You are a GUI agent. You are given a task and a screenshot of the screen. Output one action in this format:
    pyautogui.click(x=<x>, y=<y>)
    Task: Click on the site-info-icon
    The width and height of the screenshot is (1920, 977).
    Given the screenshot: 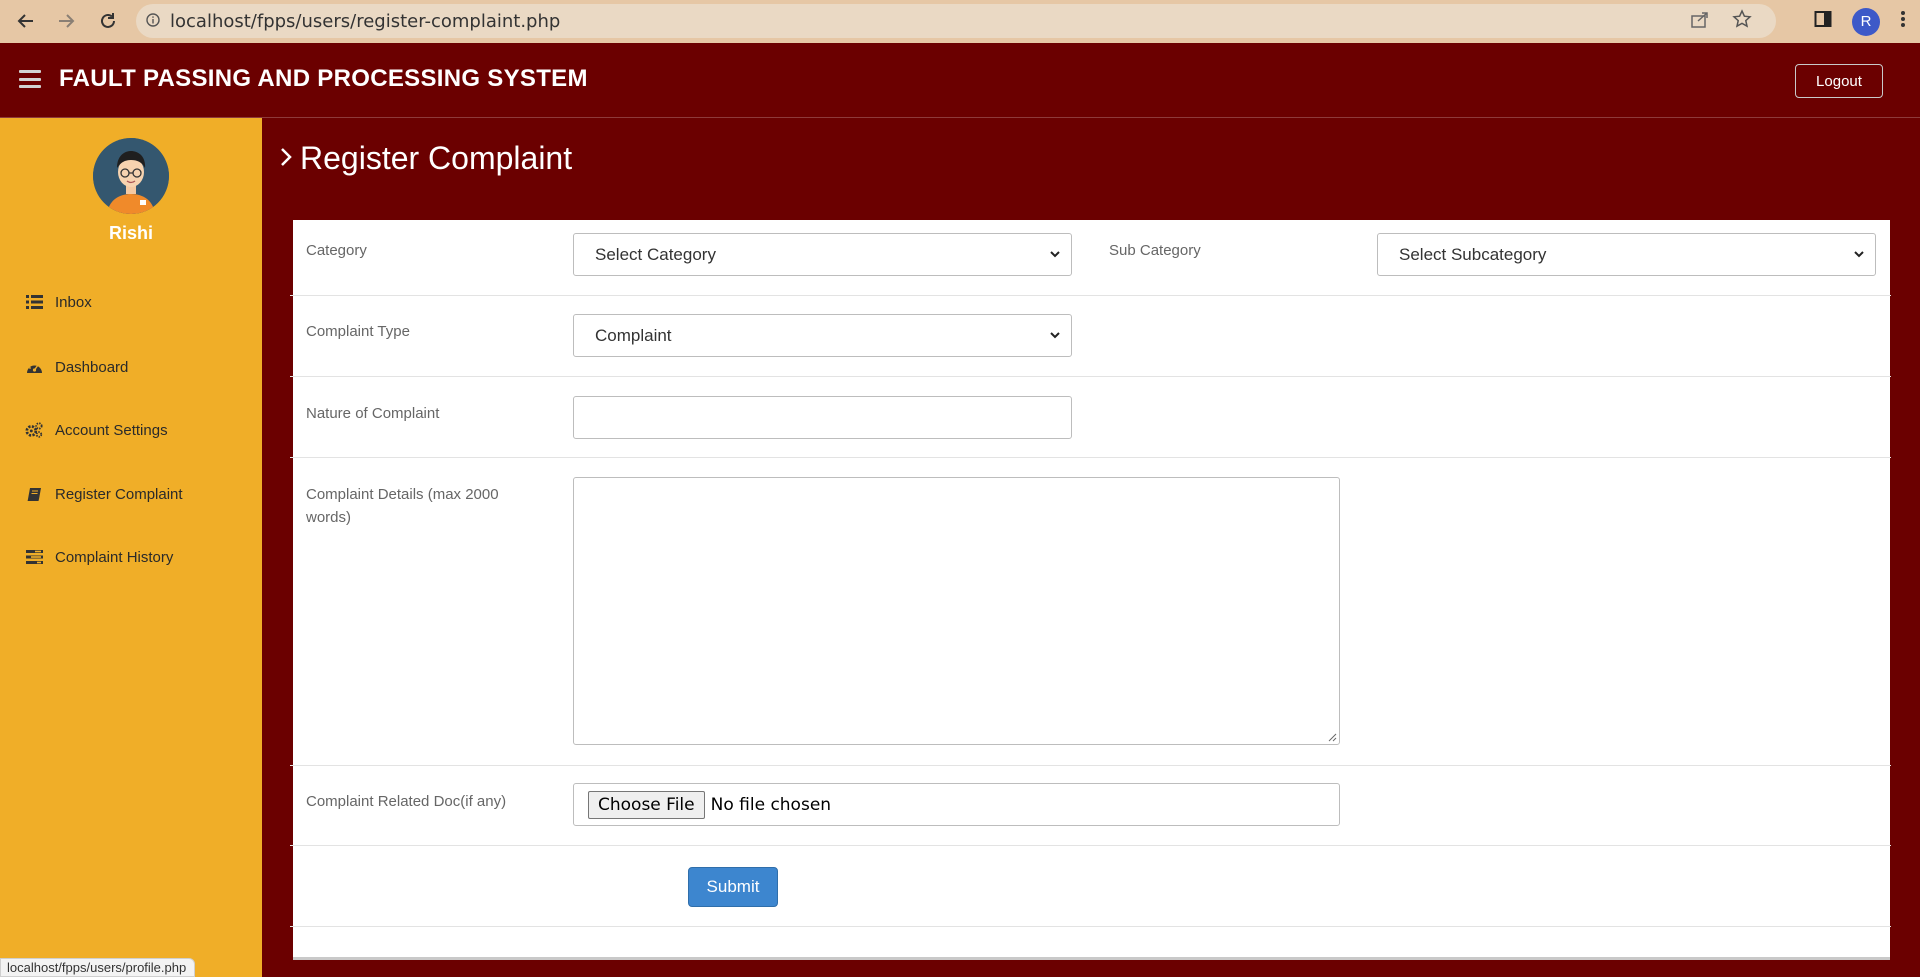 What is the action you would take?
    pyautogui.click(x=153, y=21)
    